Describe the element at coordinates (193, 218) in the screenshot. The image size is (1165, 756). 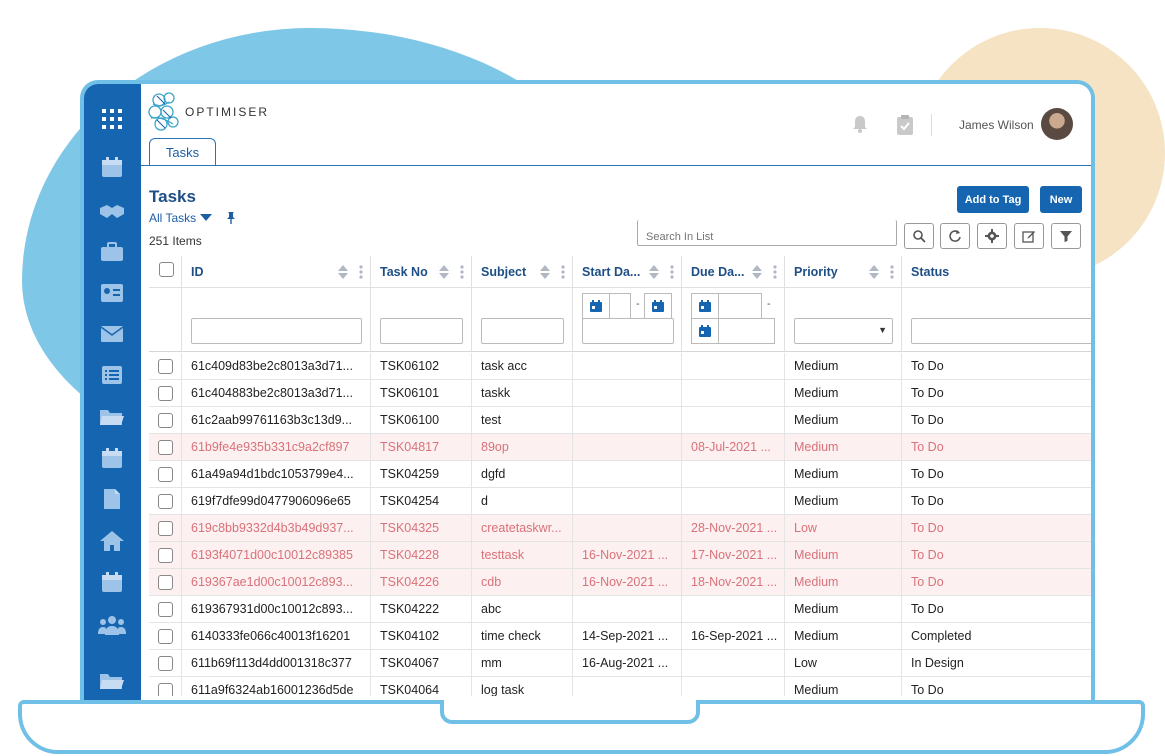
I see `view-selector: All Tasks` at that location.